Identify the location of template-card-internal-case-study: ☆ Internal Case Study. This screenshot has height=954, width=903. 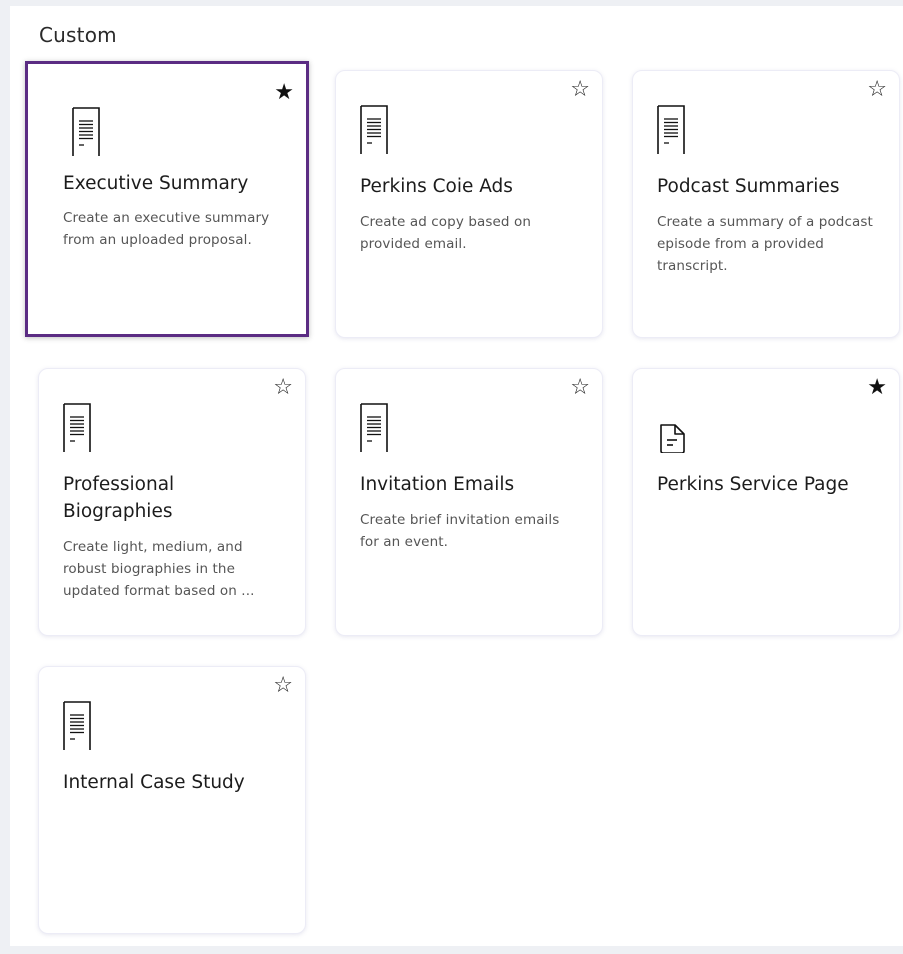
(172, 800).